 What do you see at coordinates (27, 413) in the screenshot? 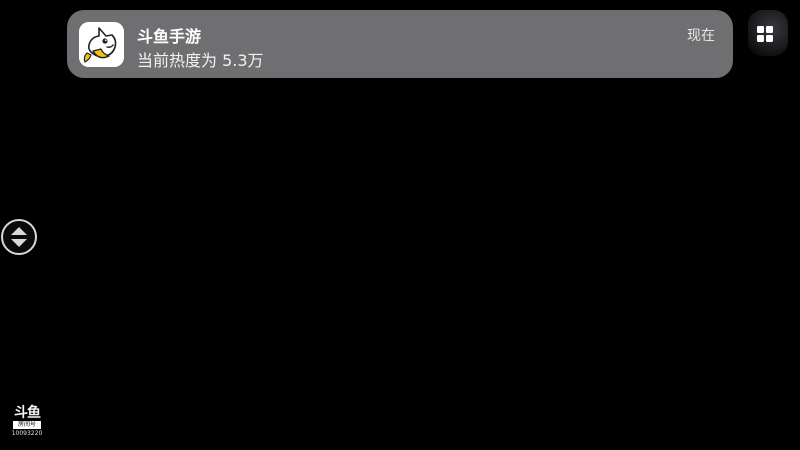
I see `watermark-logo: 斗鱼` at bounding box center [27, 413].